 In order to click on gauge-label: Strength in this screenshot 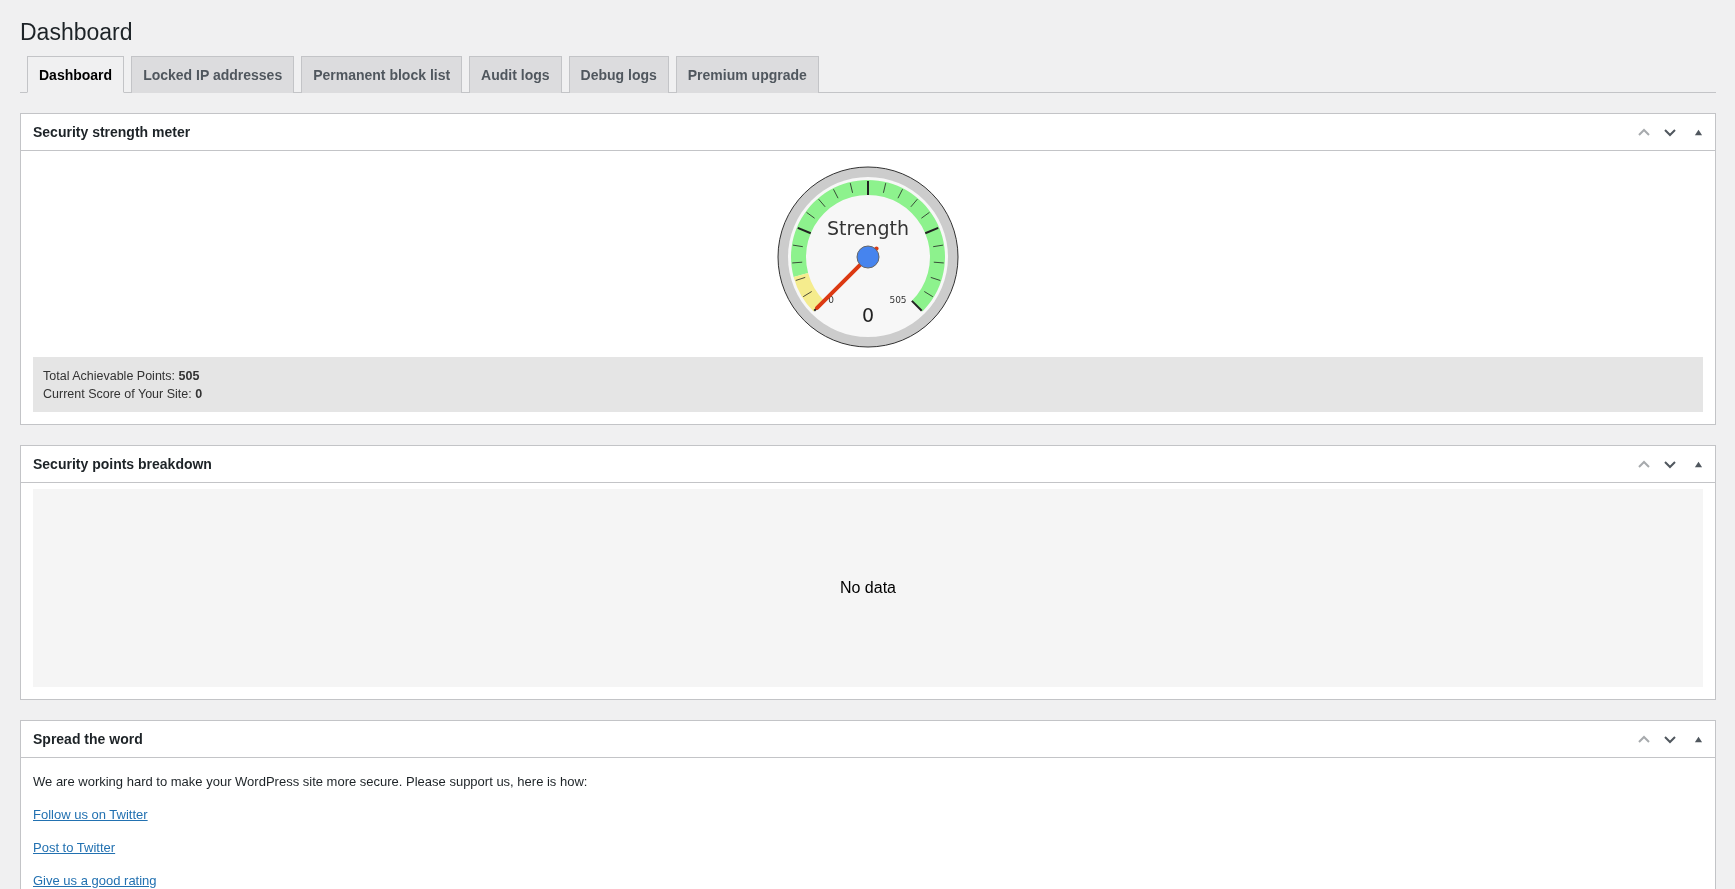, I will do `click(868, 228)`.